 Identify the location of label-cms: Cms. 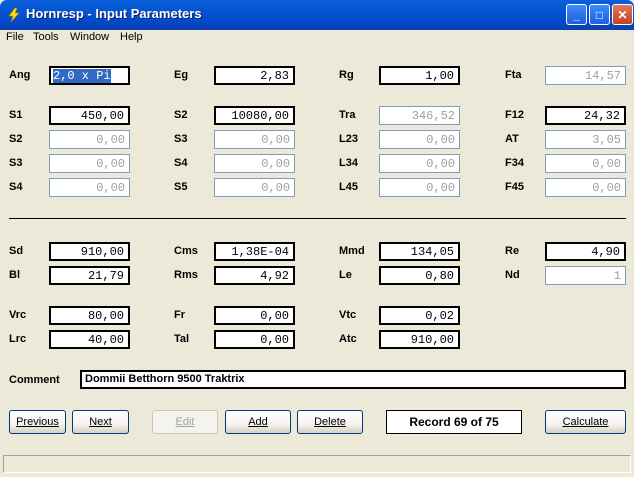
(186, 251).